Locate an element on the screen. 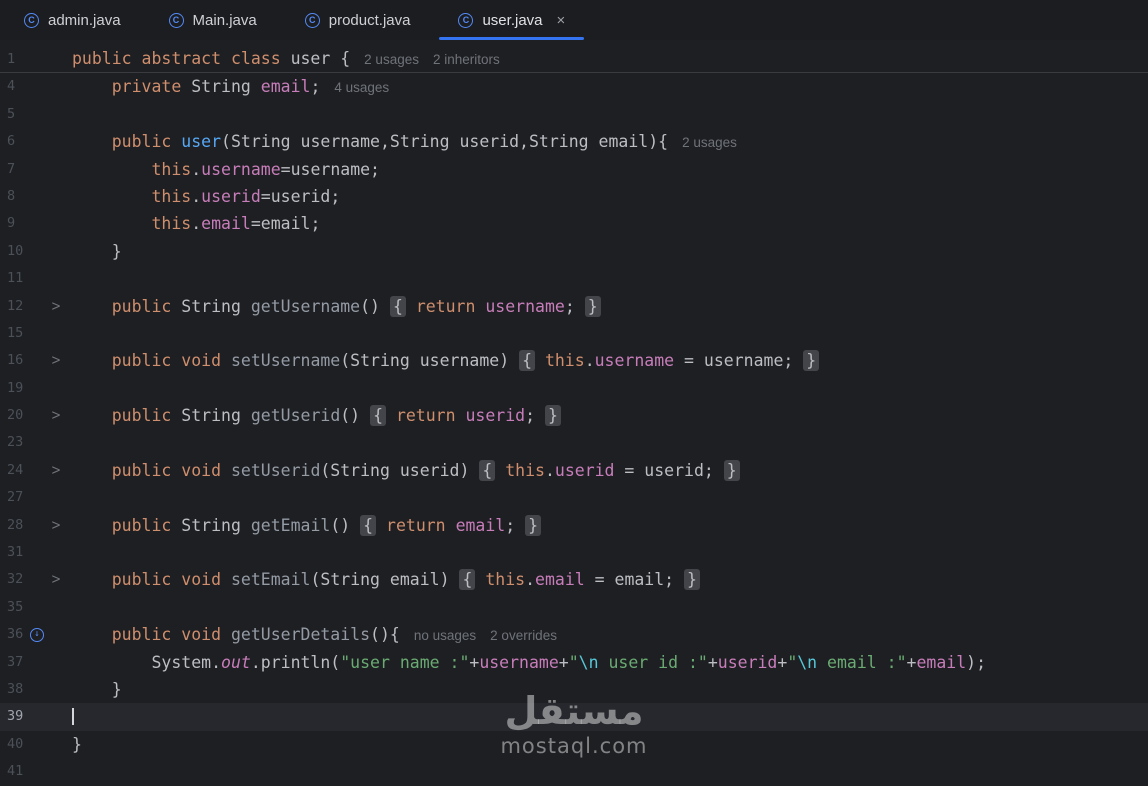  gutter: 24 > is located at coordinates (36, 470).